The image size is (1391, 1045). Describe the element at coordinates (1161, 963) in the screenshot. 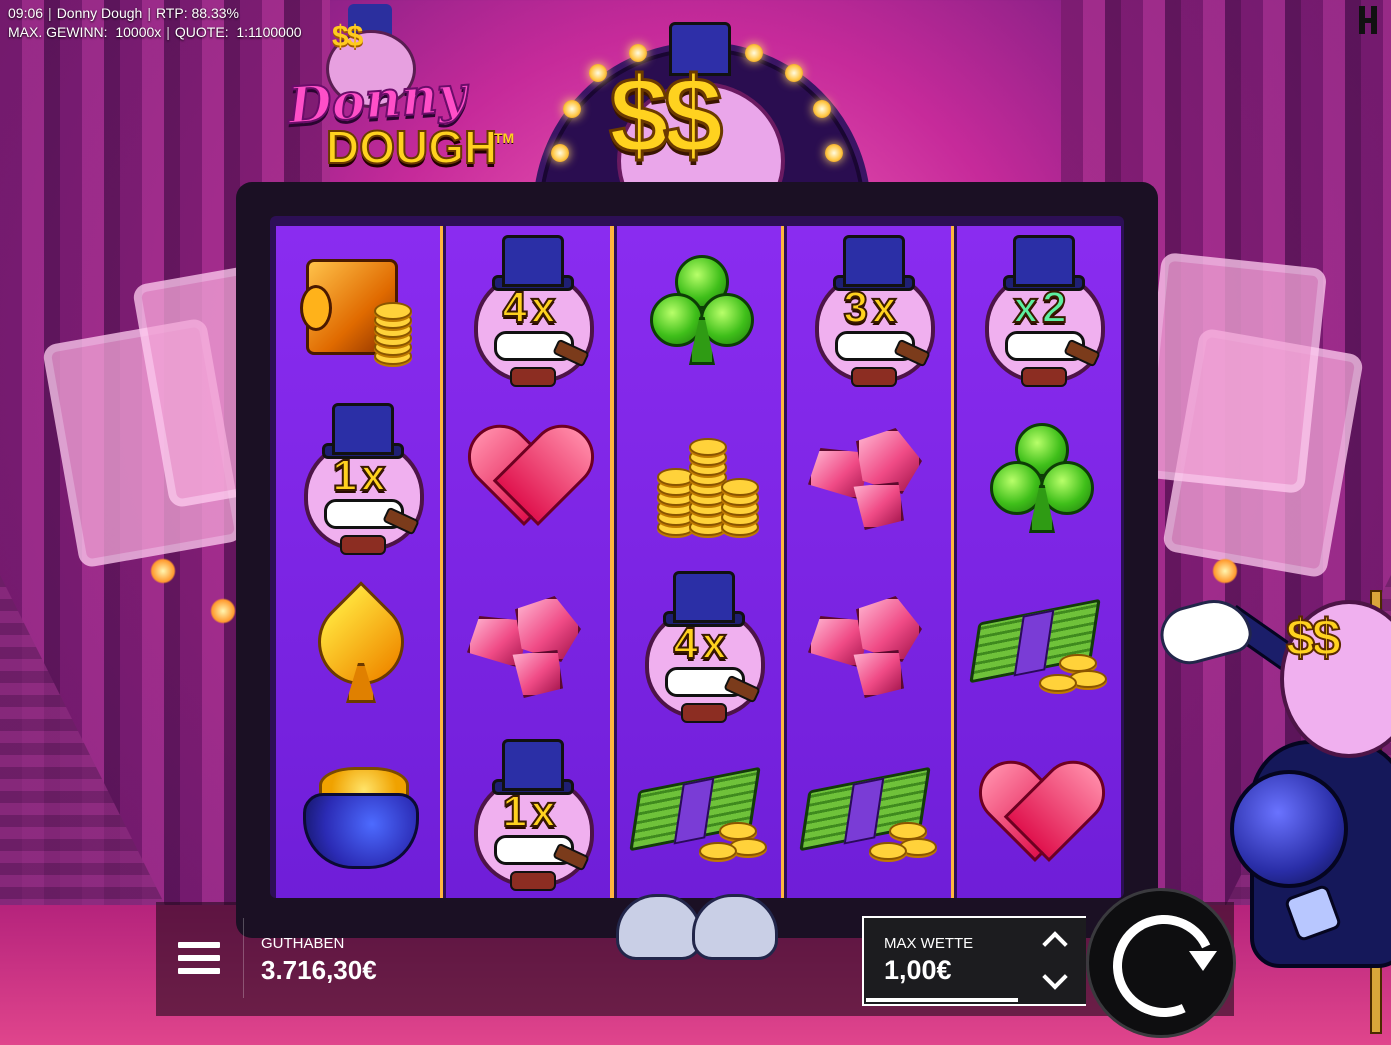

I see `spin-button` at that location.